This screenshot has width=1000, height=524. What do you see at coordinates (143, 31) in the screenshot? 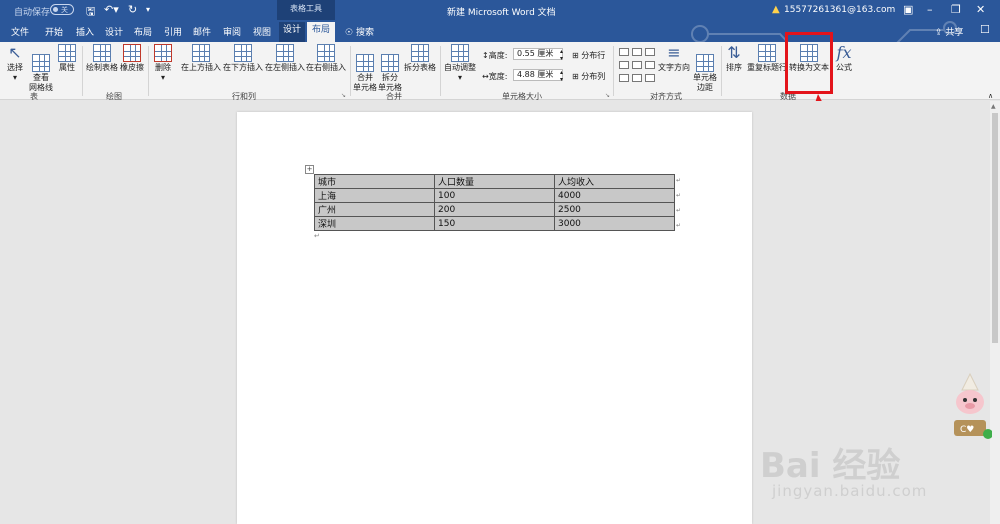
I see `tab-layout: 布局` at bounding box center [143, 31].